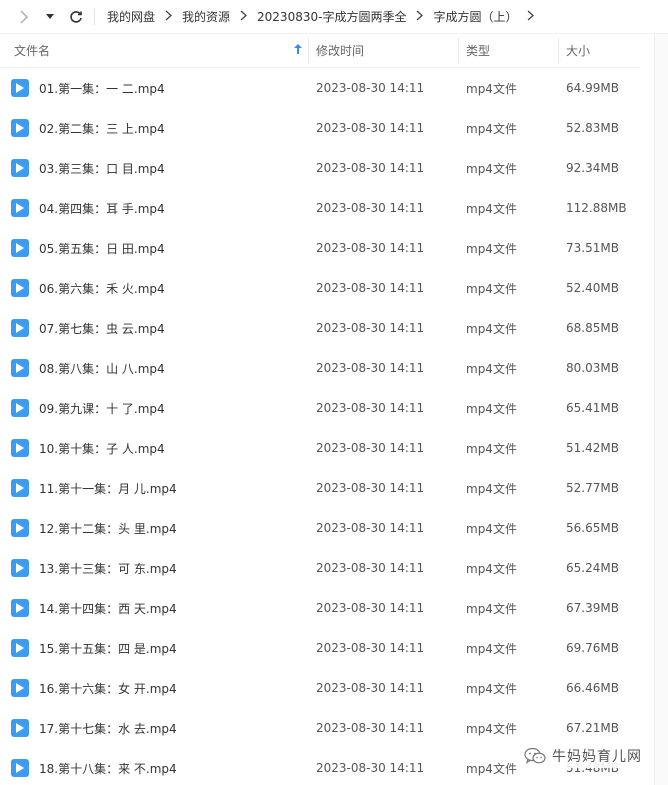 This screenshot has width=668, height=785. I want to click on breadcrumb-item: 20230830-字成方圆两季全, so click(331, 16).